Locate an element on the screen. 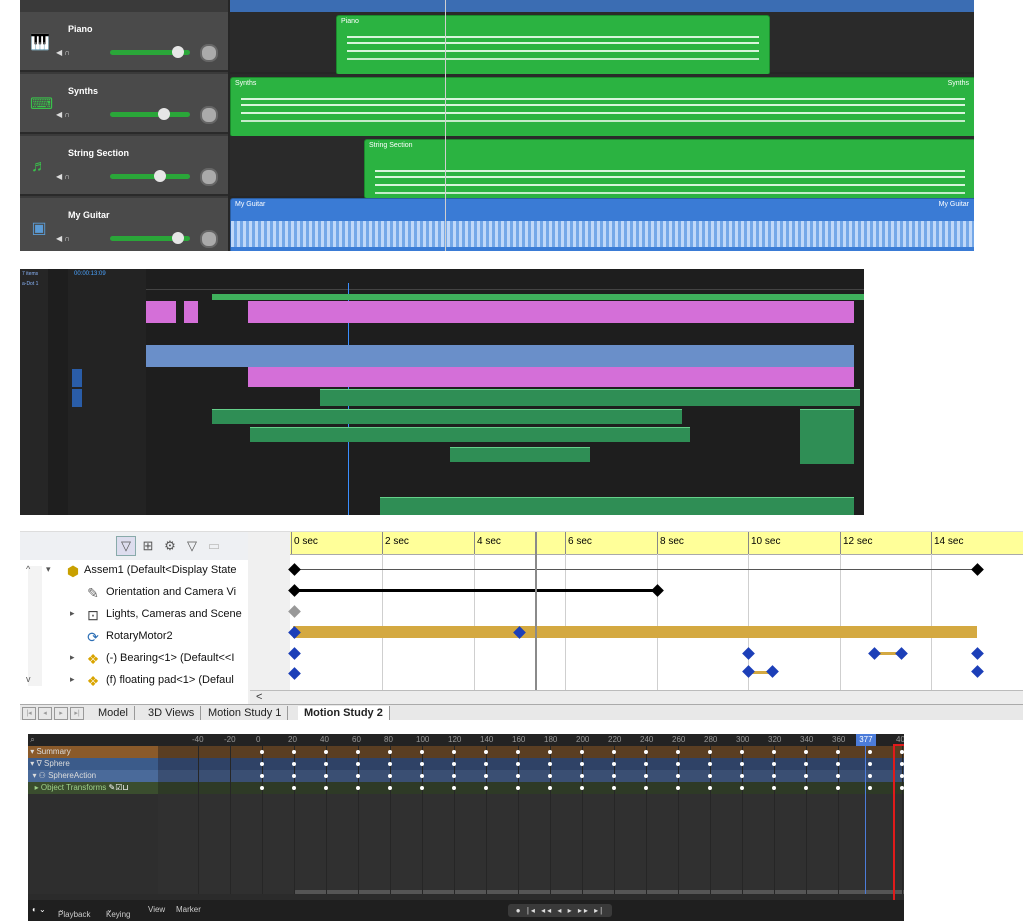 The width and height of the screenshot is (1023, 921). channel-summary: ▾ Summary is located at coordinates (93, 752).